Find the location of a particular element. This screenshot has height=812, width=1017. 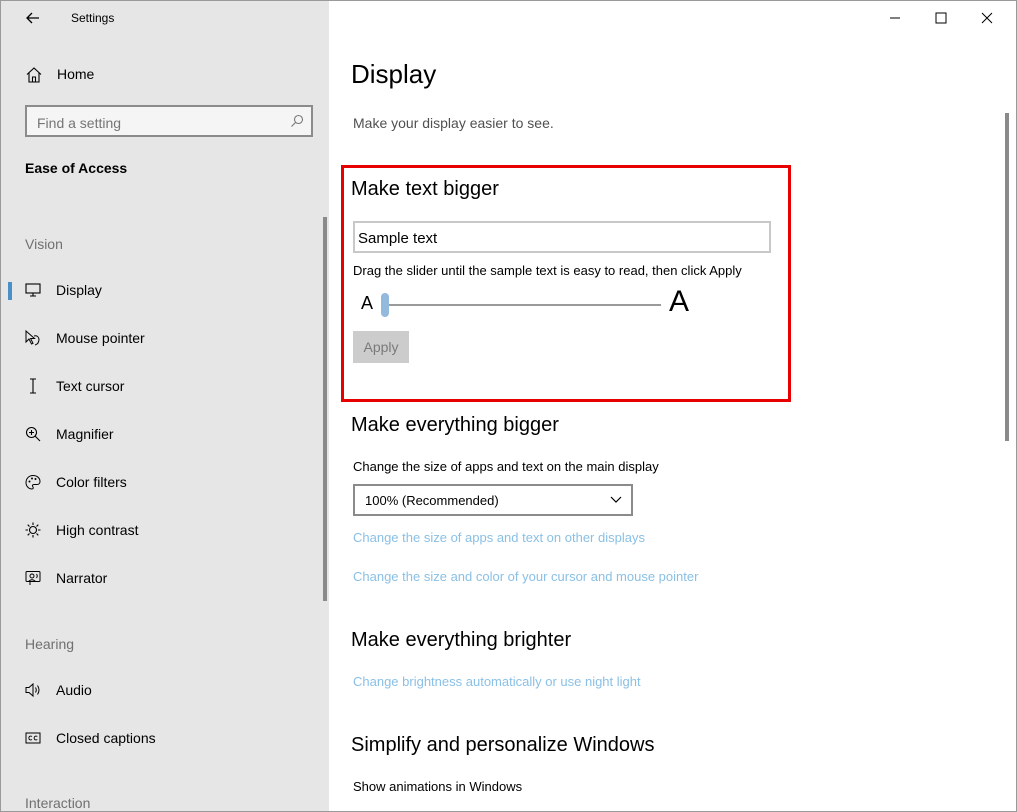

home-icon is located at coordinates (34, 75).